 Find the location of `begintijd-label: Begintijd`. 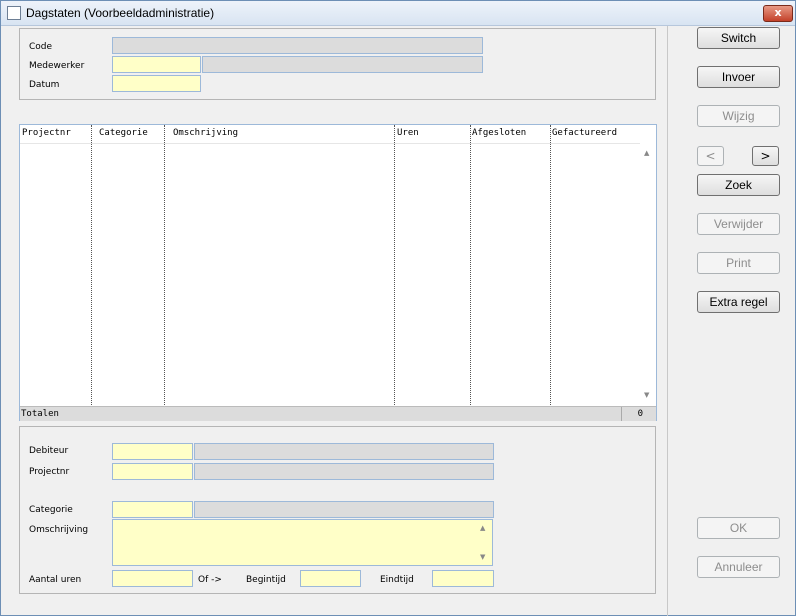

begintijd-label: Begintijd is located at coordinates (266, 580).